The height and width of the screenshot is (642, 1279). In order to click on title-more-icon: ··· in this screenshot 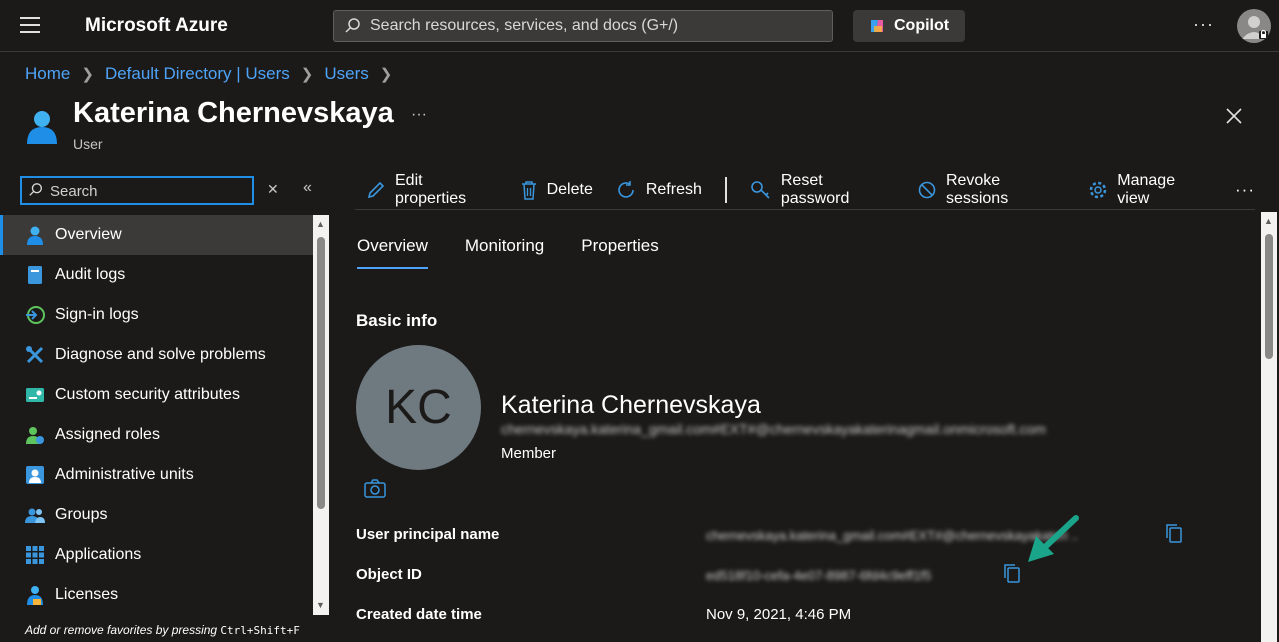, I will do `click(419, 115)`.